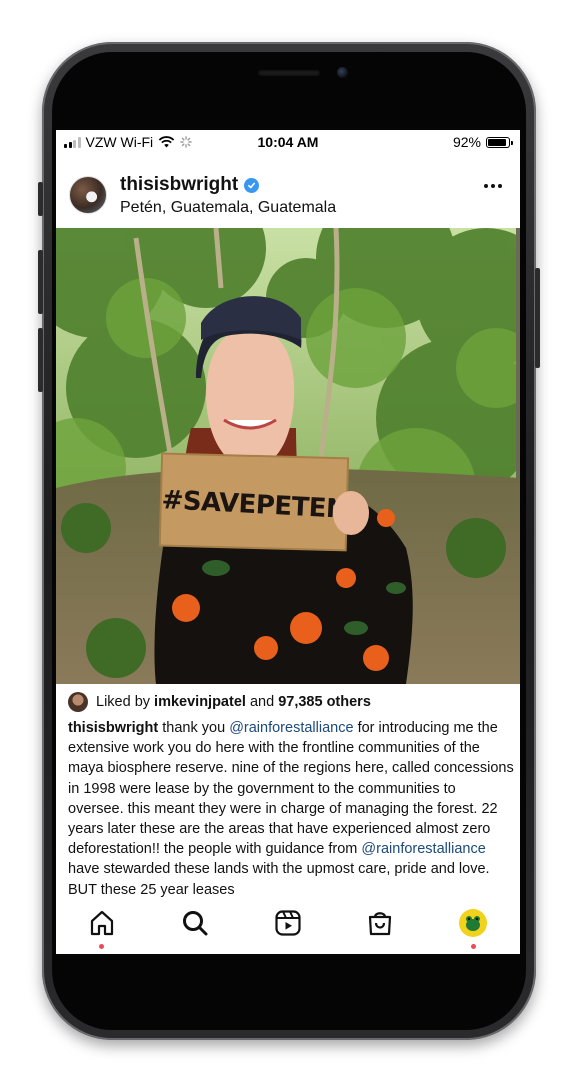  What do you see at coordinates (262, 702) in the screenshot?
I see `likes-joiner: and` at bounding box center [262, 702].